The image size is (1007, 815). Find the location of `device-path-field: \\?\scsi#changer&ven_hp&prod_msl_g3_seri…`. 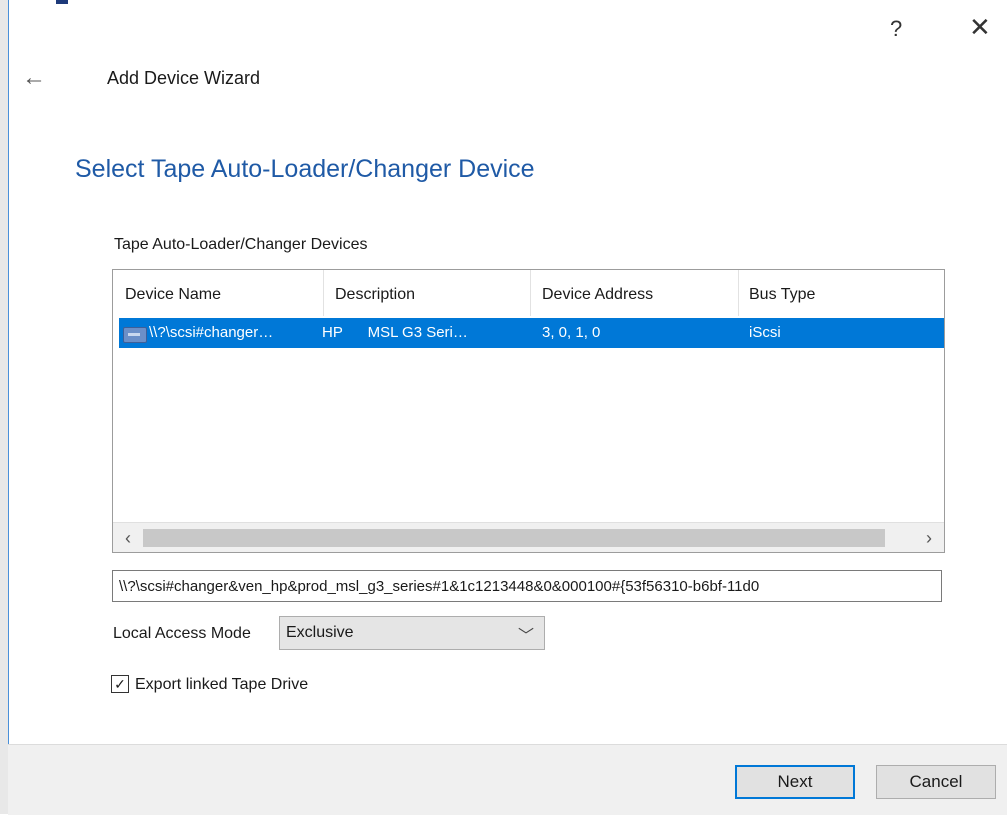

device-path-field: \\?\scsi#changer&ven_hp&prod_msl_g3_seri… is located at coordinates (527, 586).